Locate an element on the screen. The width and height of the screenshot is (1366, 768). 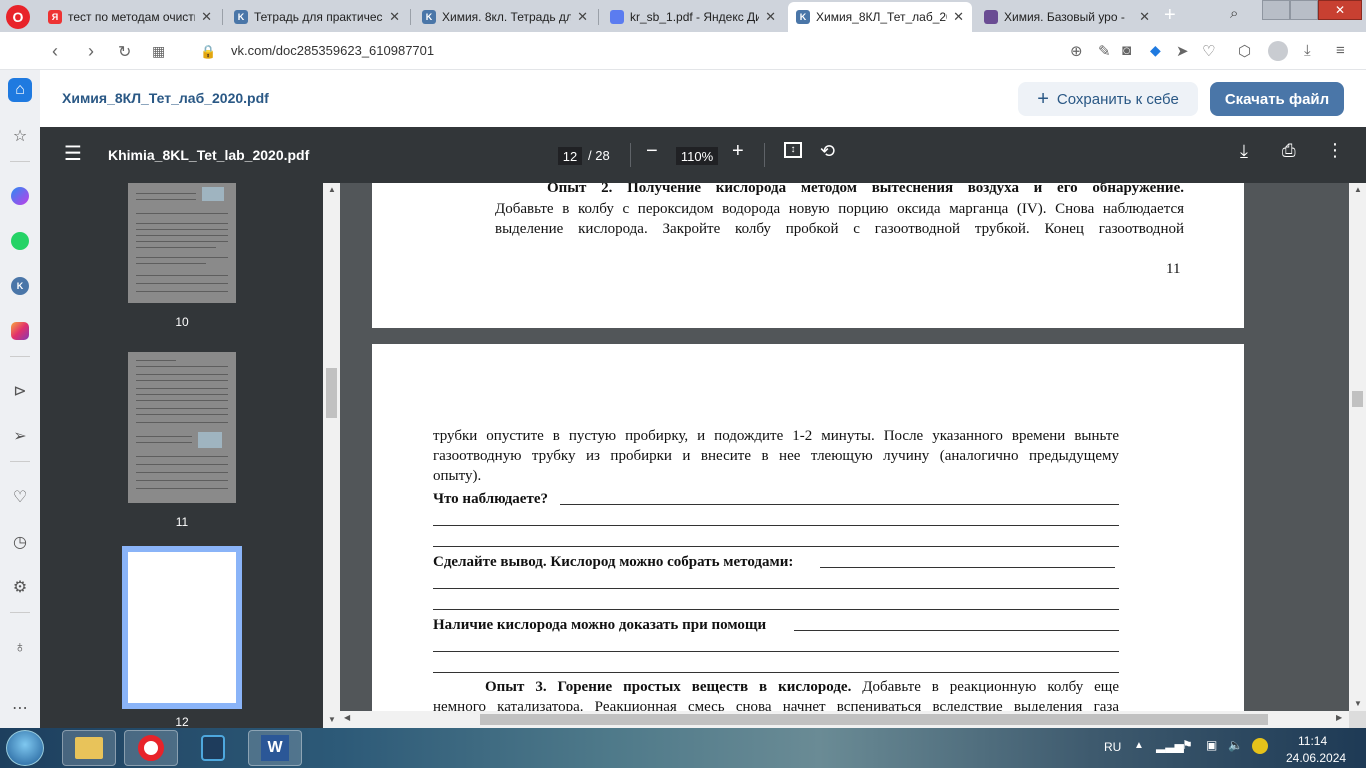
browser-tab: Химия. Базовый уро - ✕ is located at coordinates (1067, 17).